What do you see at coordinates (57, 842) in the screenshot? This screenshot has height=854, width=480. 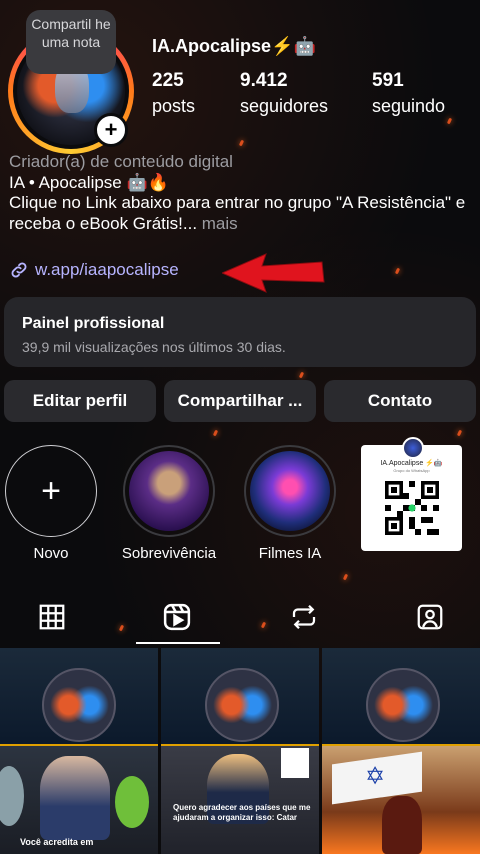 I see `reel-caption: Você acredita em` at bounding box center [57, 842].